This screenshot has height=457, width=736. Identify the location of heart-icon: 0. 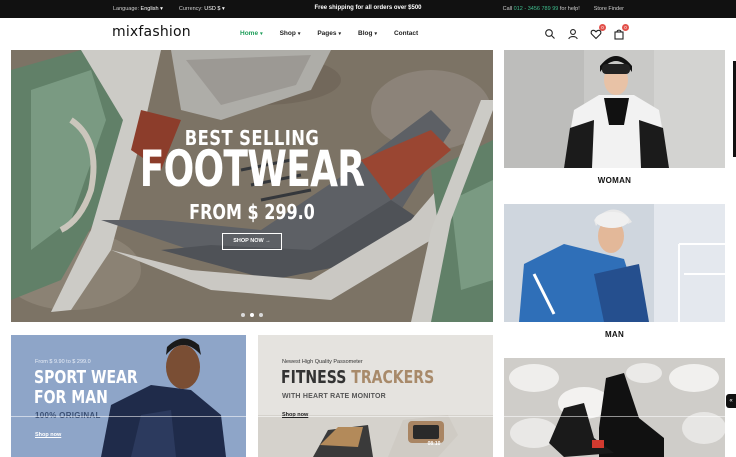
(598, 32).